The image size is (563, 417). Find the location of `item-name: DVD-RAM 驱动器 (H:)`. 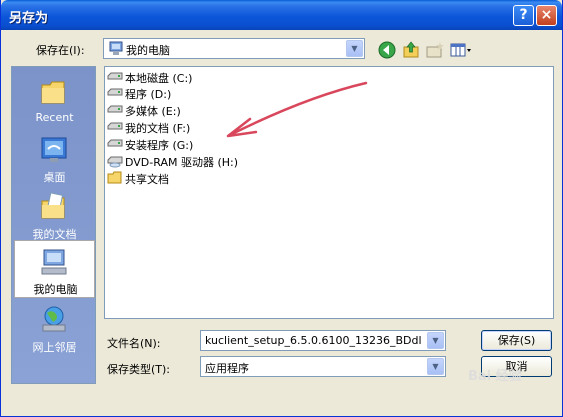

item-name: DVD-RAM 驱动器 (H:) is located at coordinates (182, 162).